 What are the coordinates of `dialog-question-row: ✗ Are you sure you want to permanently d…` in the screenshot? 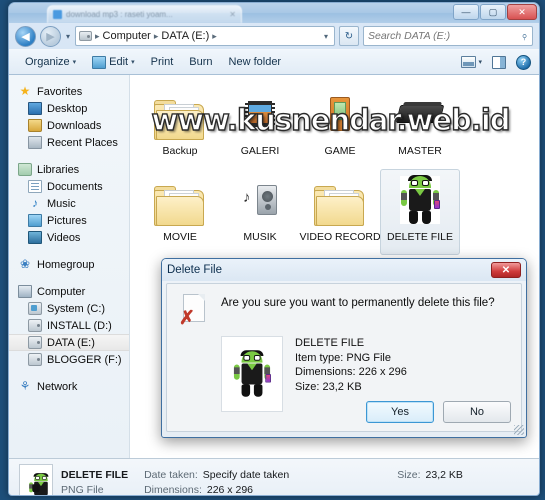 It's located at (344, 311).